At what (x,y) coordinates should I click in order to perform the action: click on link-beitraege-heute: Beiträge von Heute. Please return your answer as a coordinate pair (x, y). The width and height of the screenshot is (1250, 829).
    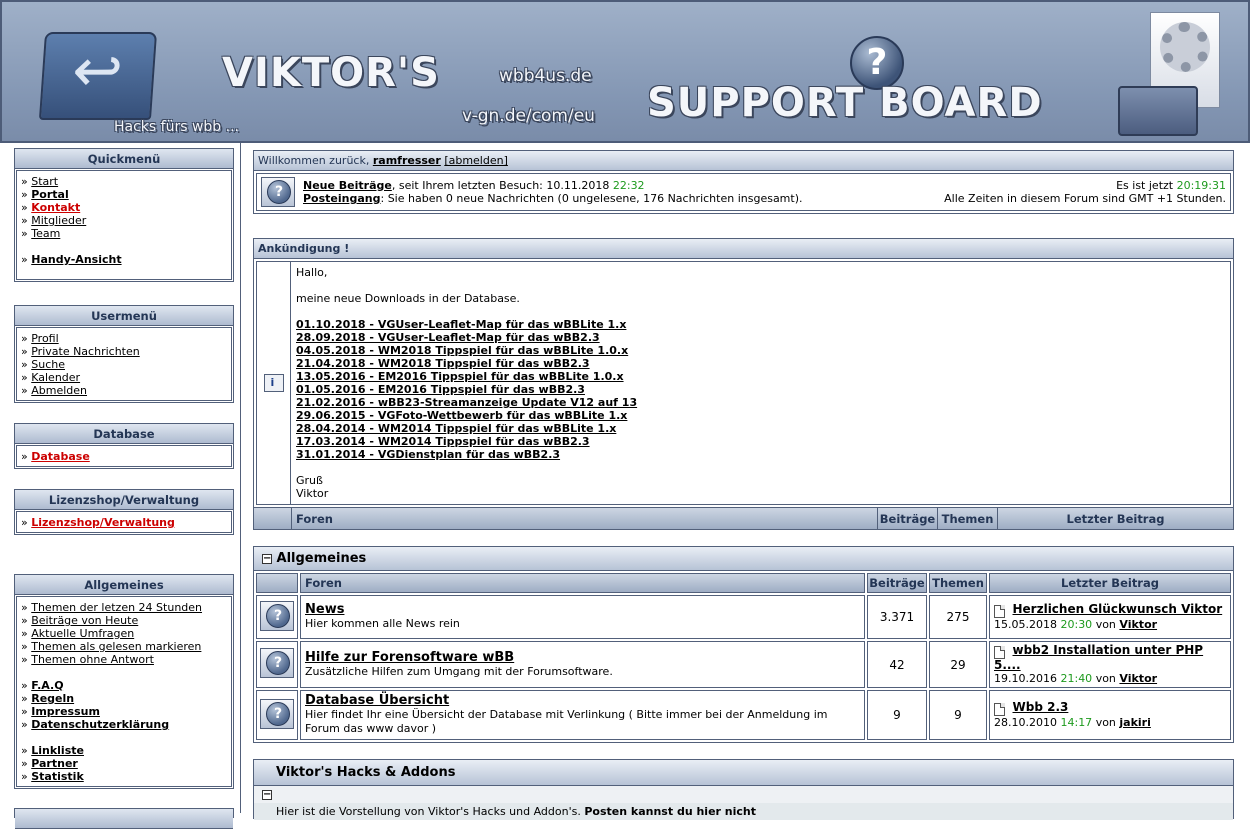
    Looking at the image, I should click on (84, 620).